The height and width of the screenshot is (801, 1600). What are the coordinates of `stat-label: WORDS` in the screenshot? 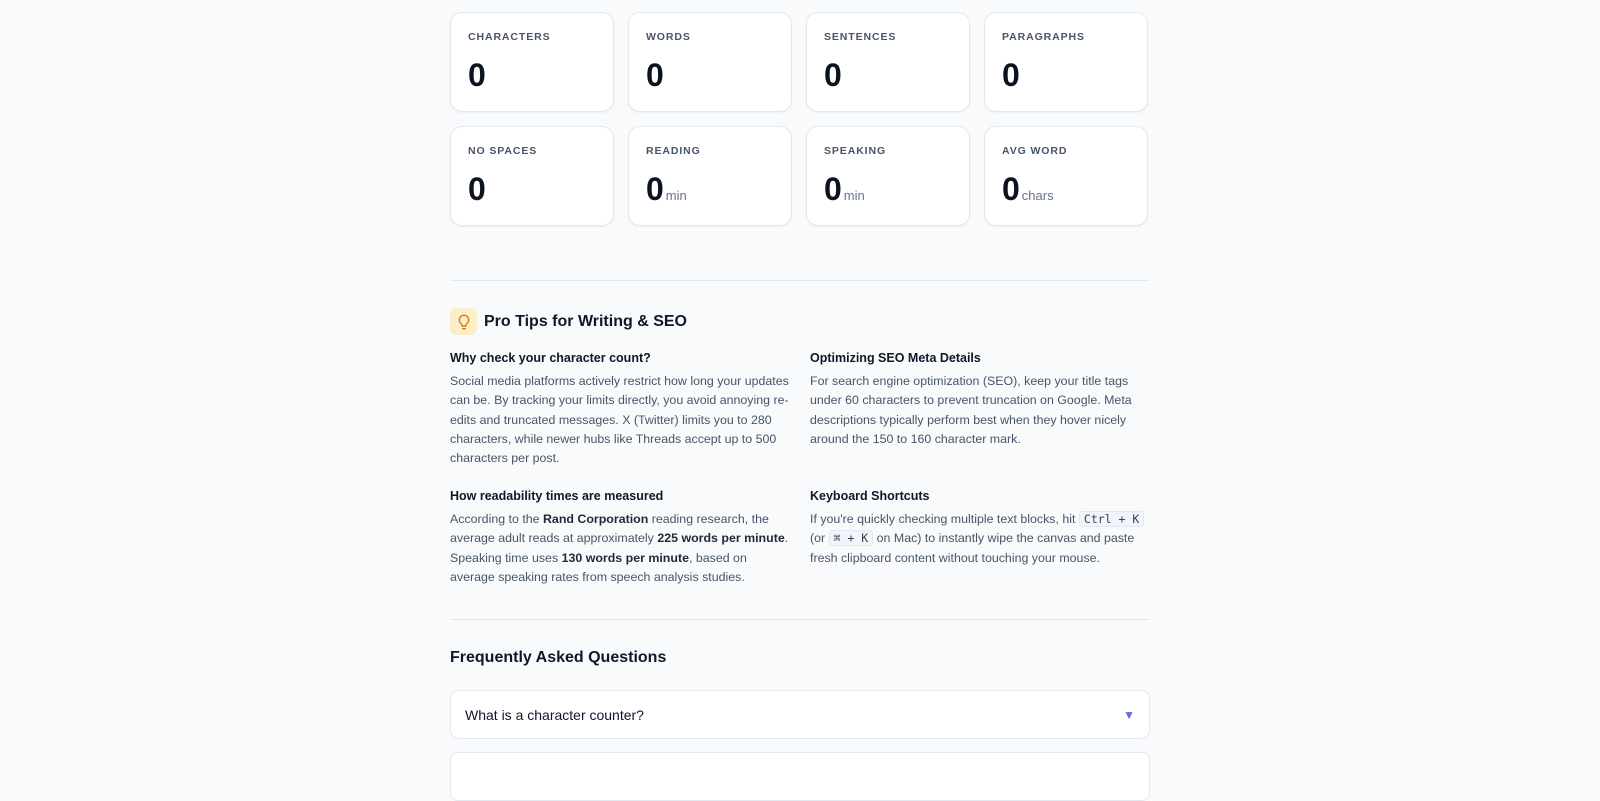 It's located at (668, 37).